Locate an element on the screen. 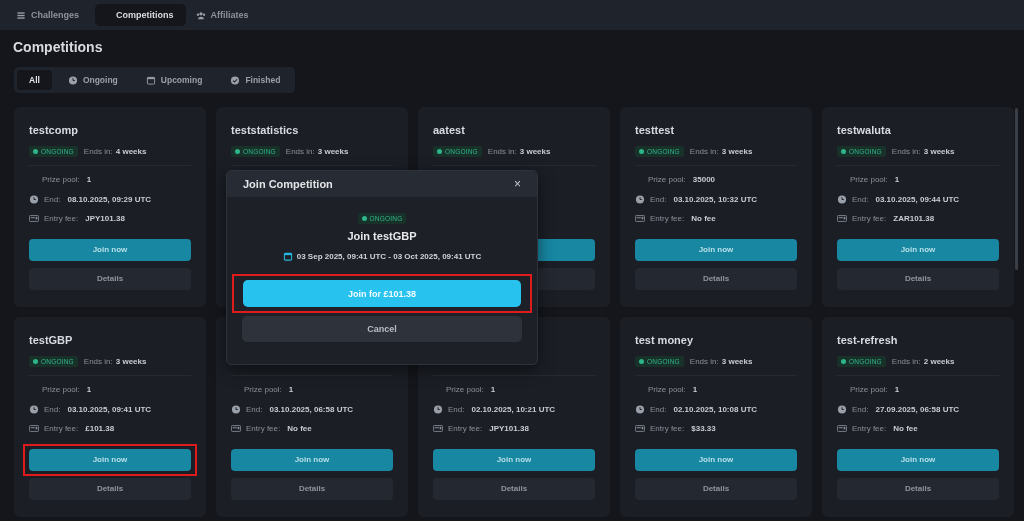  people-icon is located at coordinates (200, 15).